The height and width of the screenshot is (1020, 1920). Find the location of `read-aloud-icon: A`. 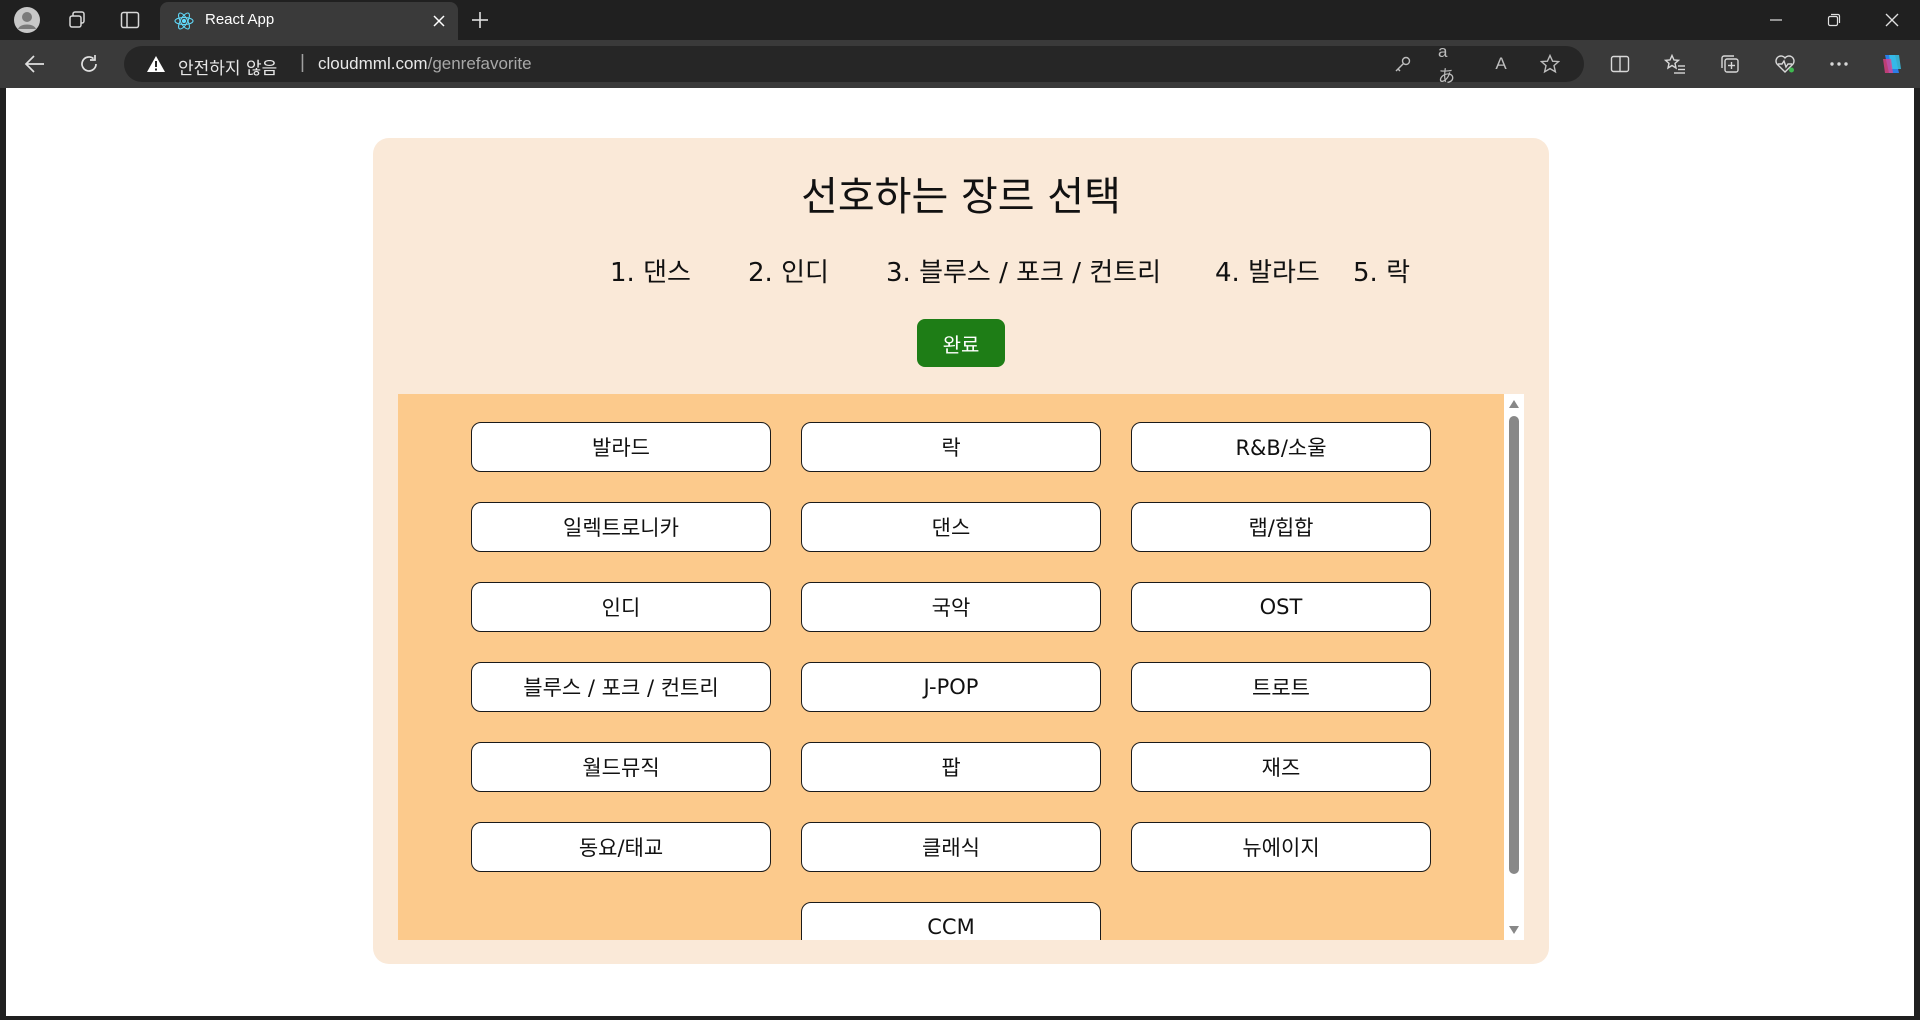

read-aloud-icon: A is located at coordinates (1501, 64).